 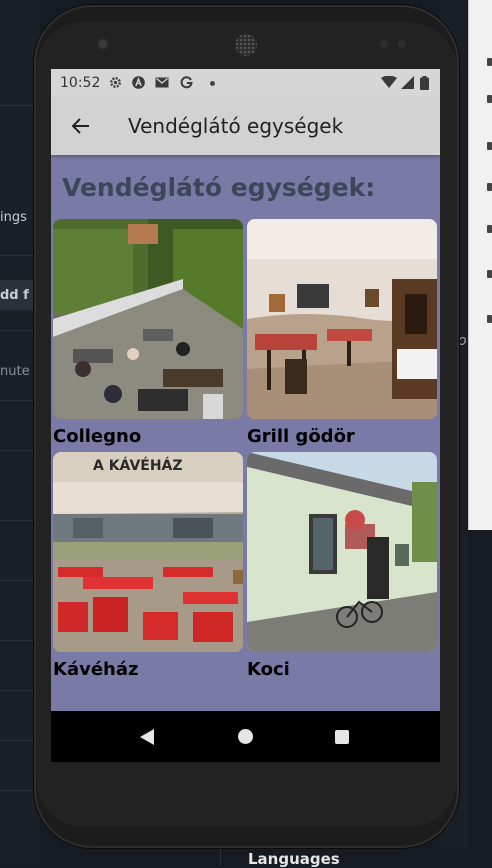 What do you see at coordinates (13, 217) in the screenshot?
I see `ide-settings-text: ings` at bounding box center [13, 217].